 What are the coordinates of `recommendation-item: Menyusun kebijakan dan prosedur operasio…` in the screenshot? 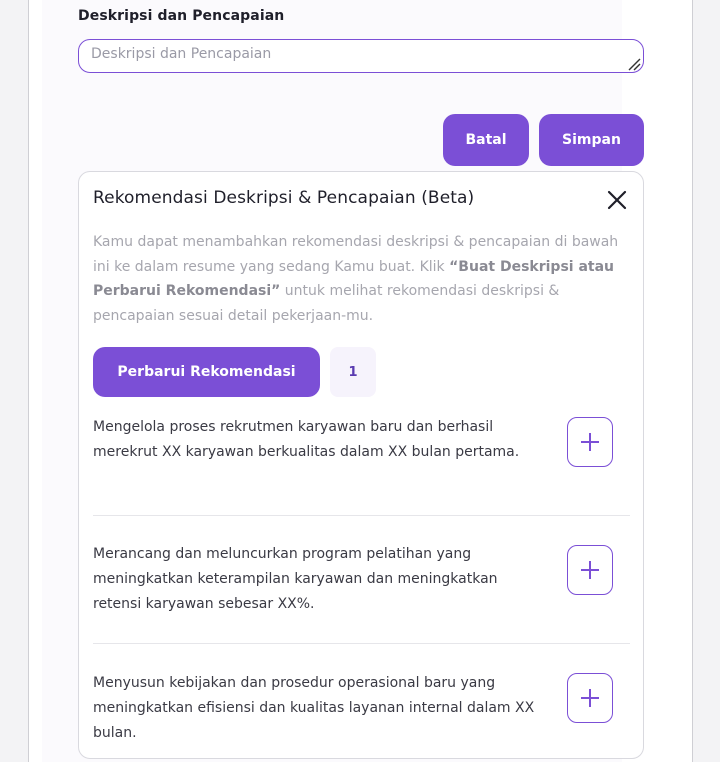 It's located at (361, 711).